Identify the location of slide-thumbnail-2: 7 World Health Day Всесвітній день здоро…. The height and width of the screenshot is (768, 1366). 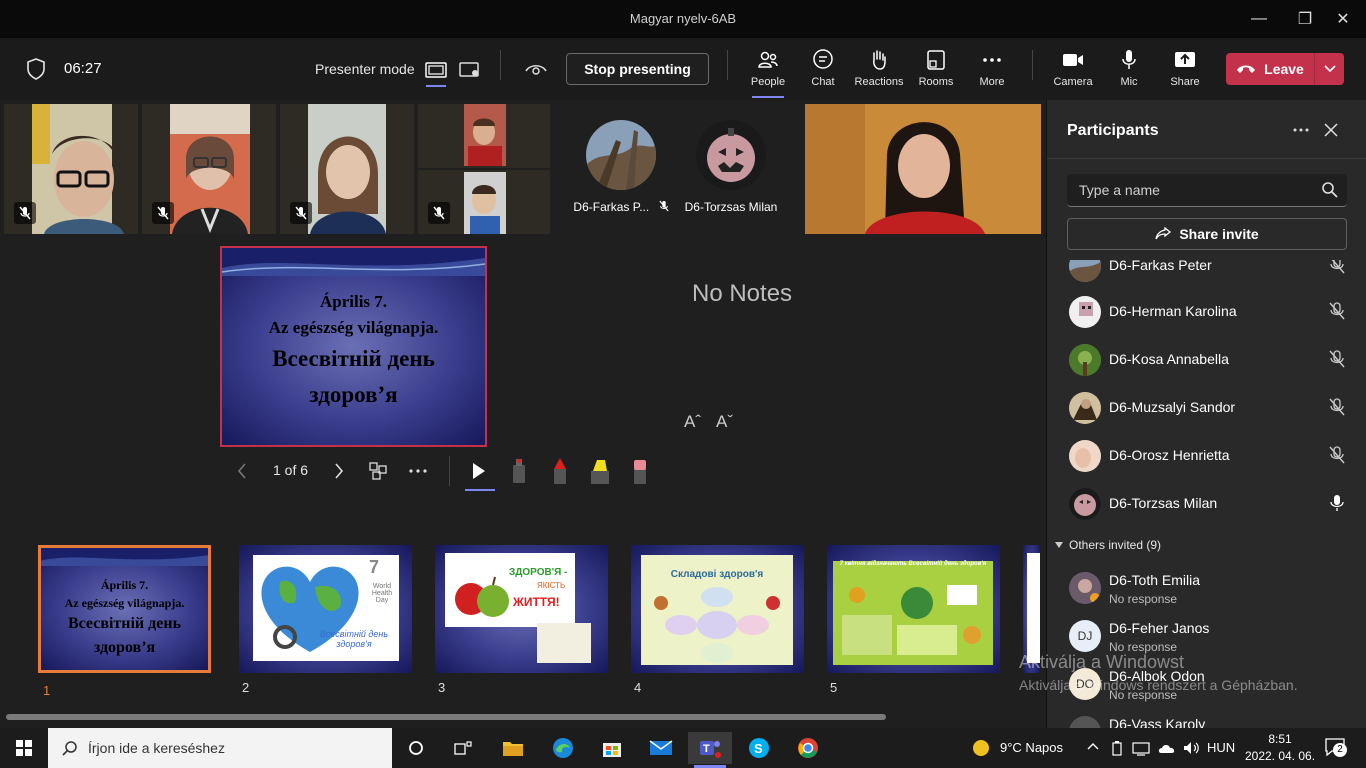
(325, 620).